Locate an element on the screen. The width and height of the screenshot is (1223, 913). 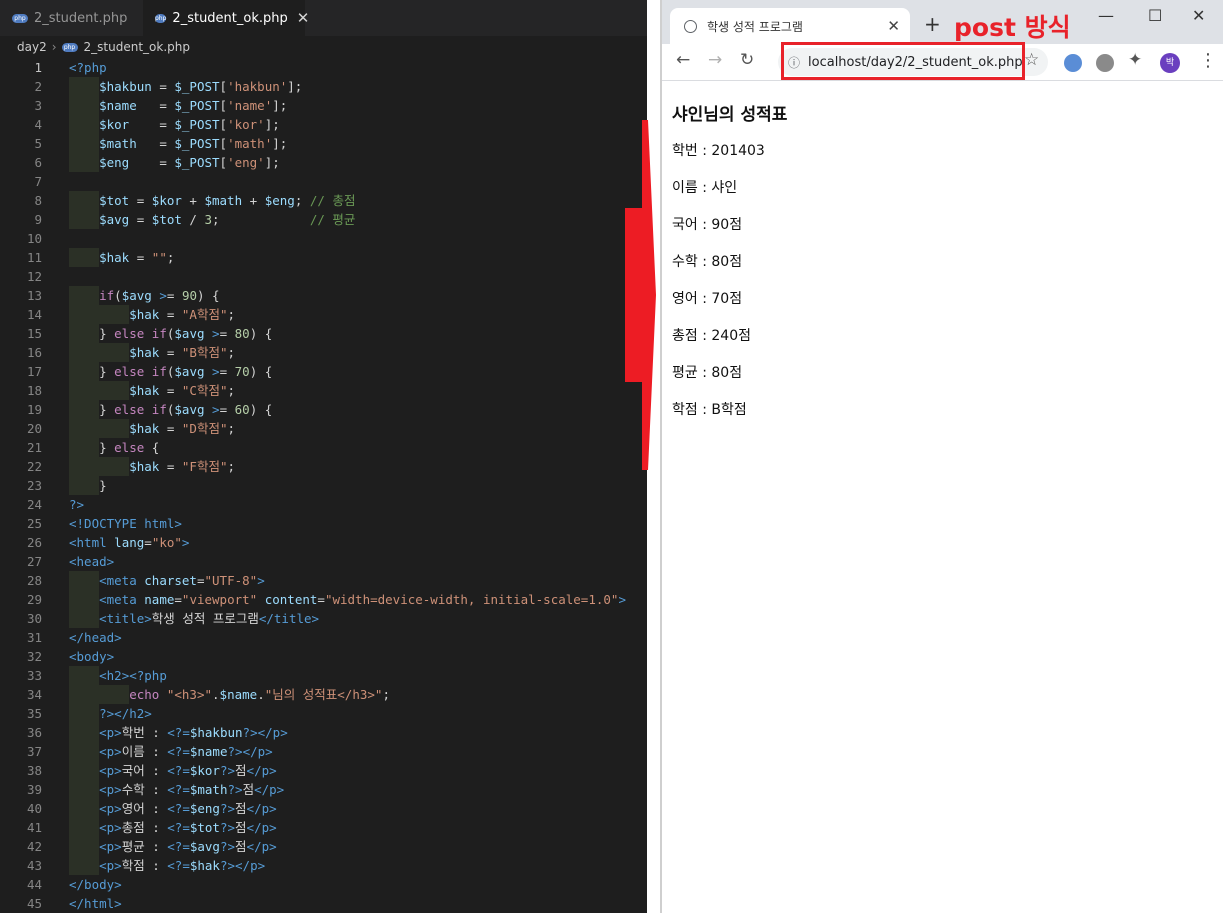
avatar: 박 is located at coordinates (1170, 63).